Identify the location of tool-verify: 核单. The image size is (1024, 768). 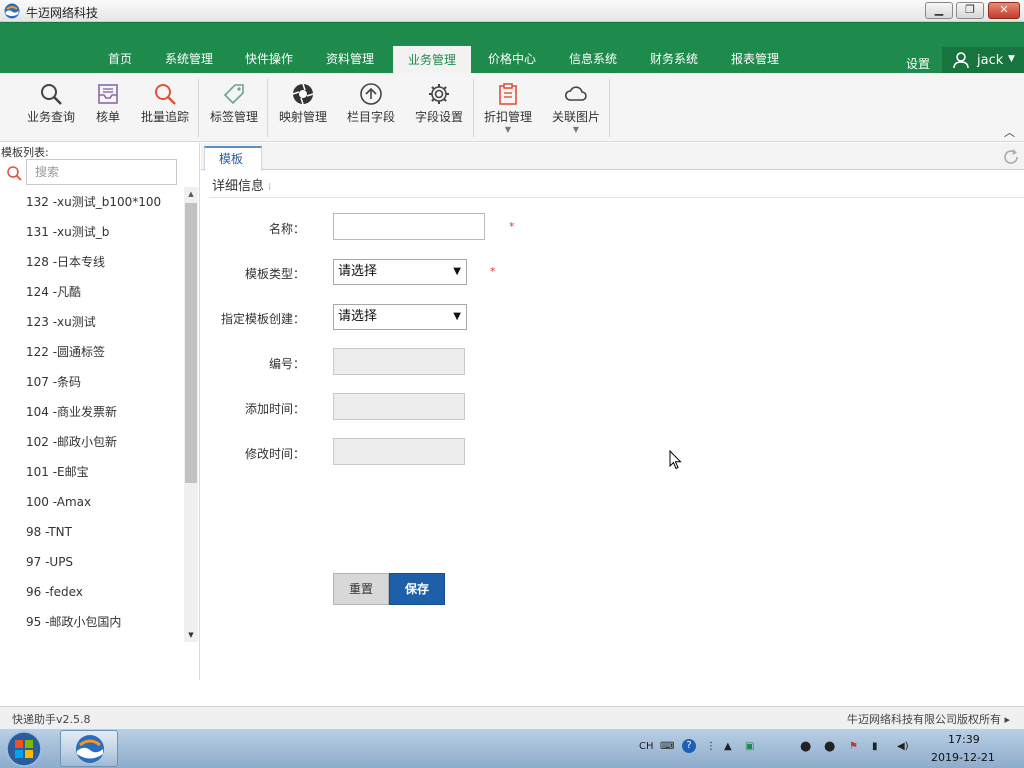
(108, 107).